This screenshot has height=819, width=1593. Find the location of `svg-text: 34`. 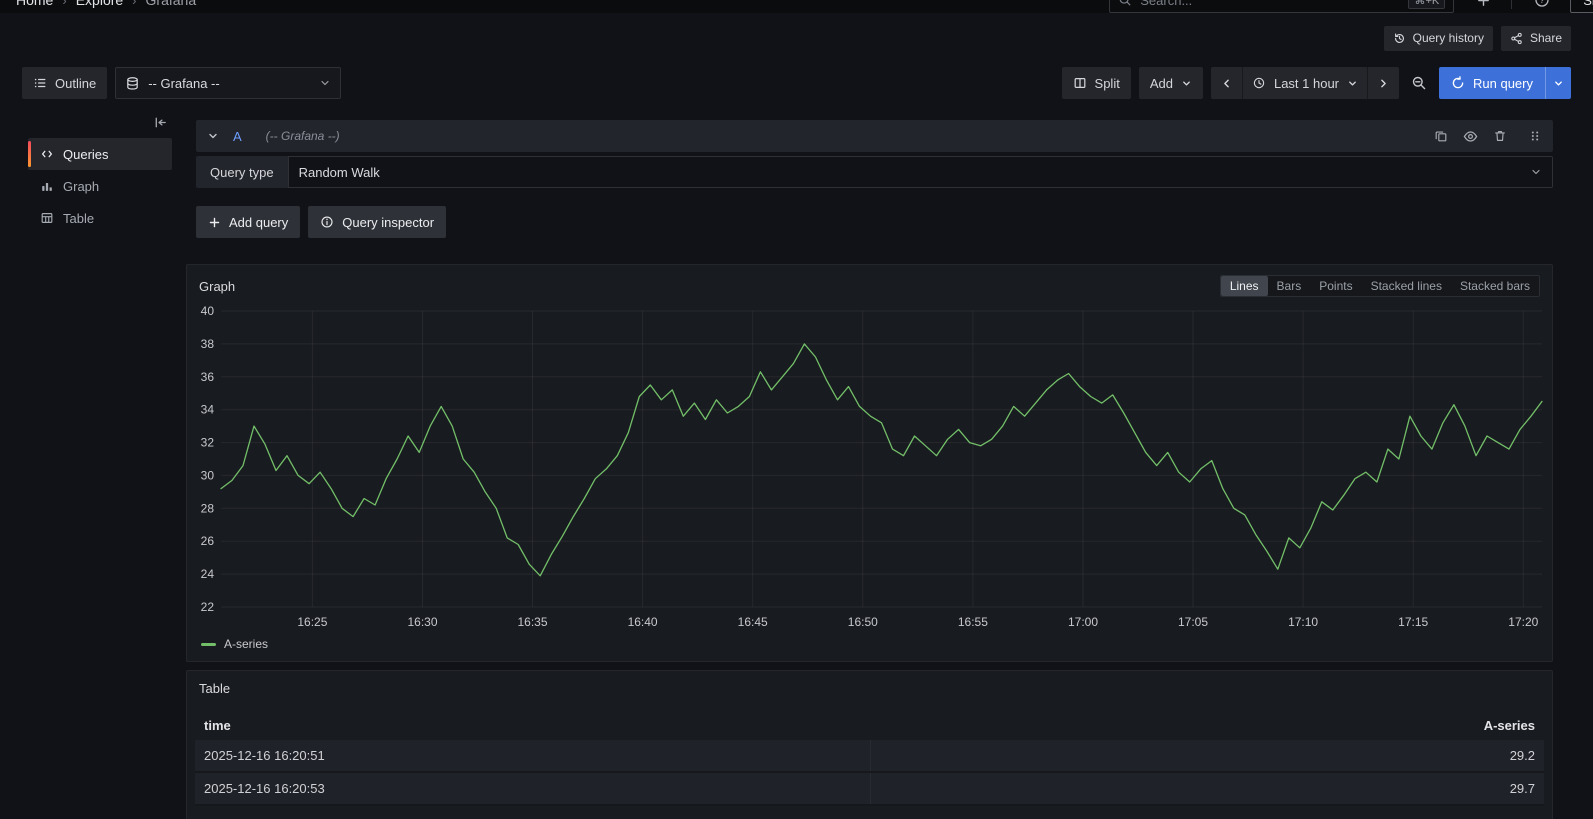

svg-text: 34 is located at coordinates (208, 410).